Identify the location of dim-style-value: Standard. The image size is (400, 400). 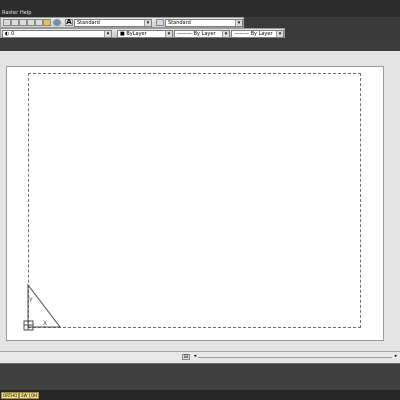
(179, 23).